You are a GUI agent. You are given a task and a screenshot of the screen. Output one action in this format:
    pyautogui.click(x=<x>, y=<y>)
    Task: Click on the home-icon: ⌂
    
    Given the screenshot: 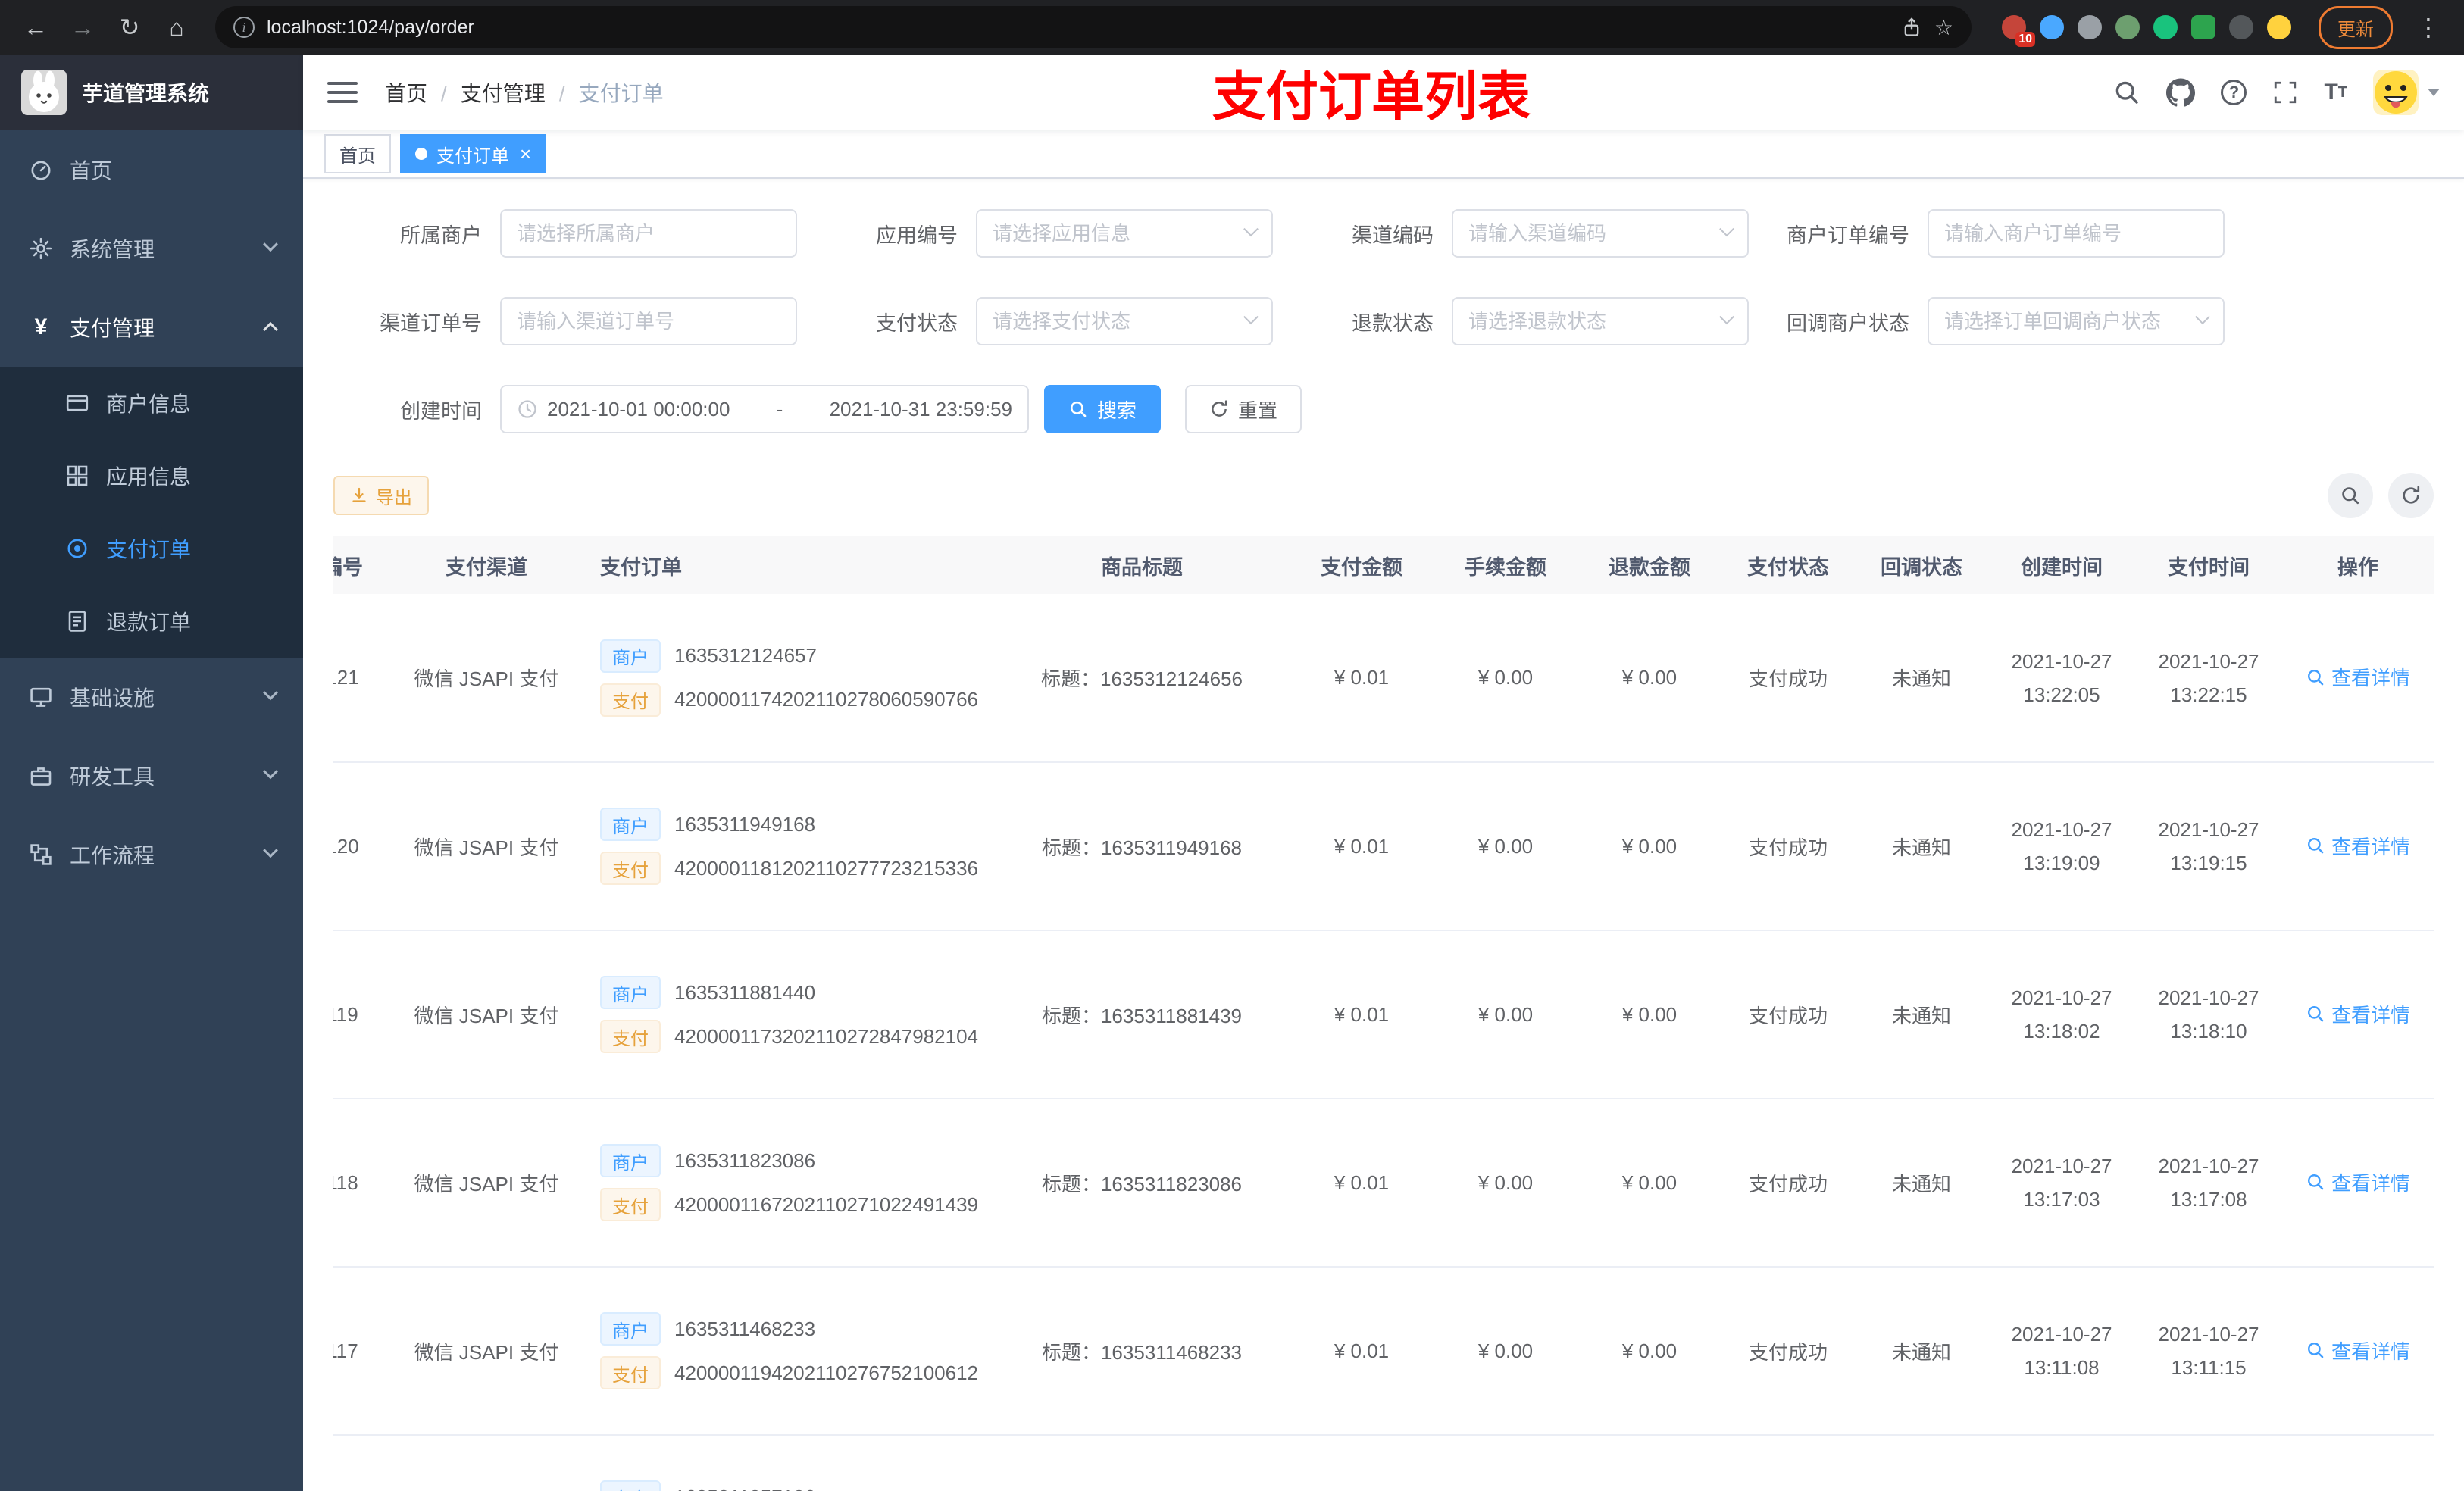 What is the action you would take?
    pyautogui.click(x=176, y=27)
    